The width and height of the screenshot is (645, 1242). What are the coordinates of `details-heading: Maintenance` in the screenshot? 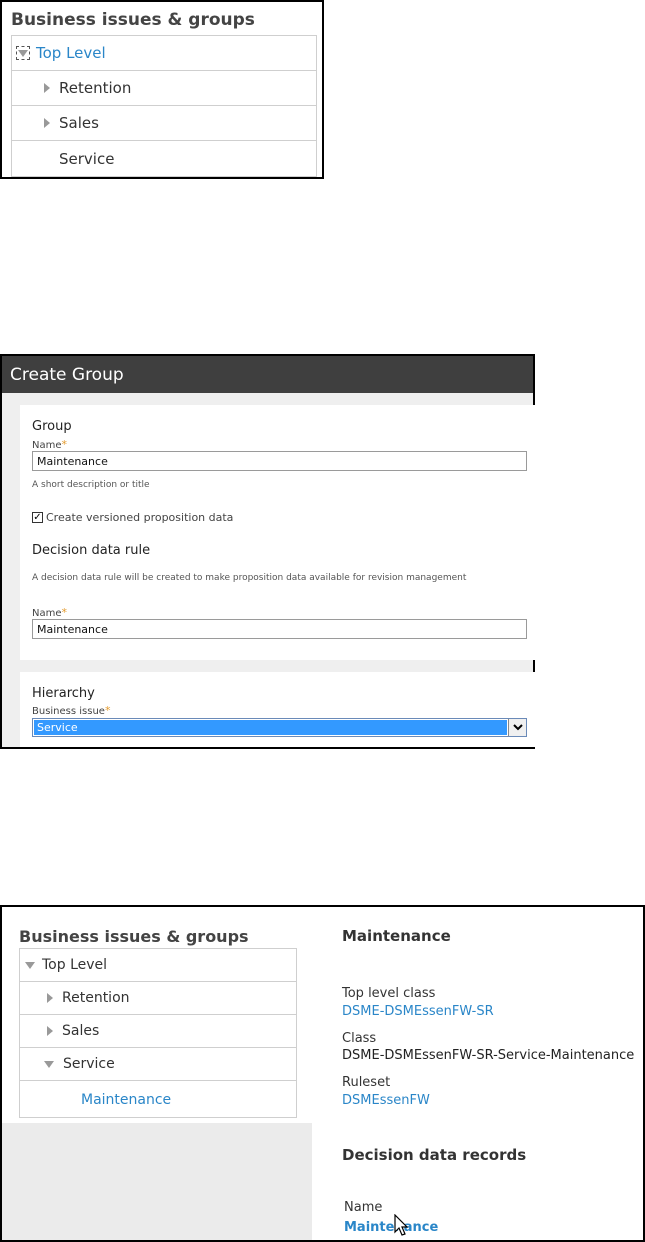 It's located at (396, 936).